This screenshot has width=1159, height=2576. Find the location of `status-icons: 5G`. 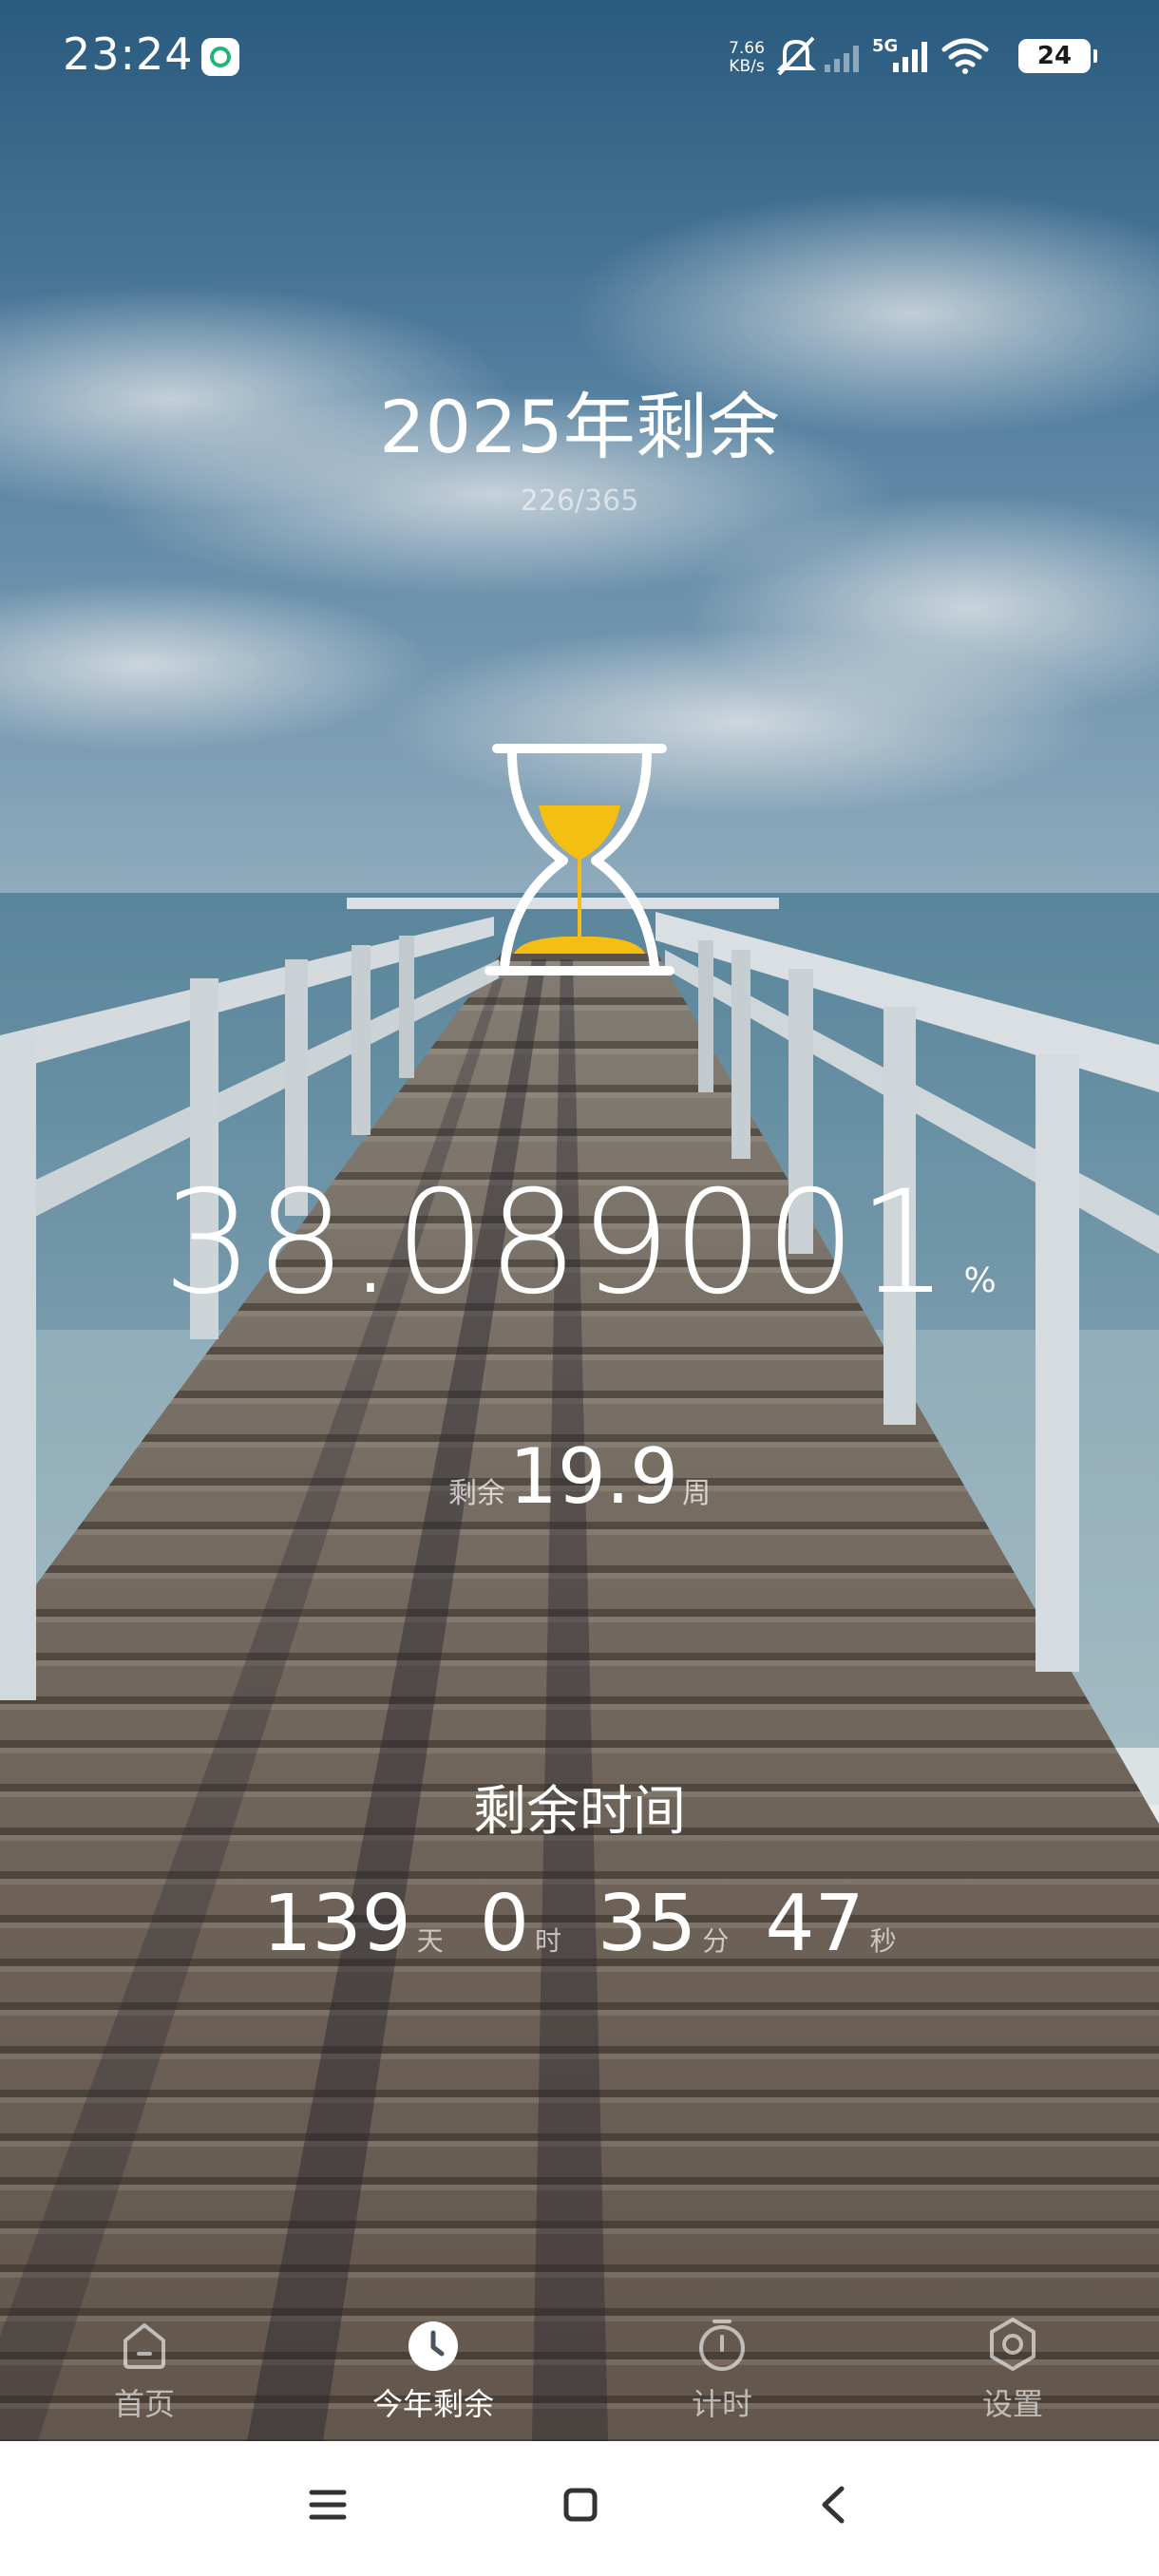

status-icons: 5G is located at coordinates (883, 56).